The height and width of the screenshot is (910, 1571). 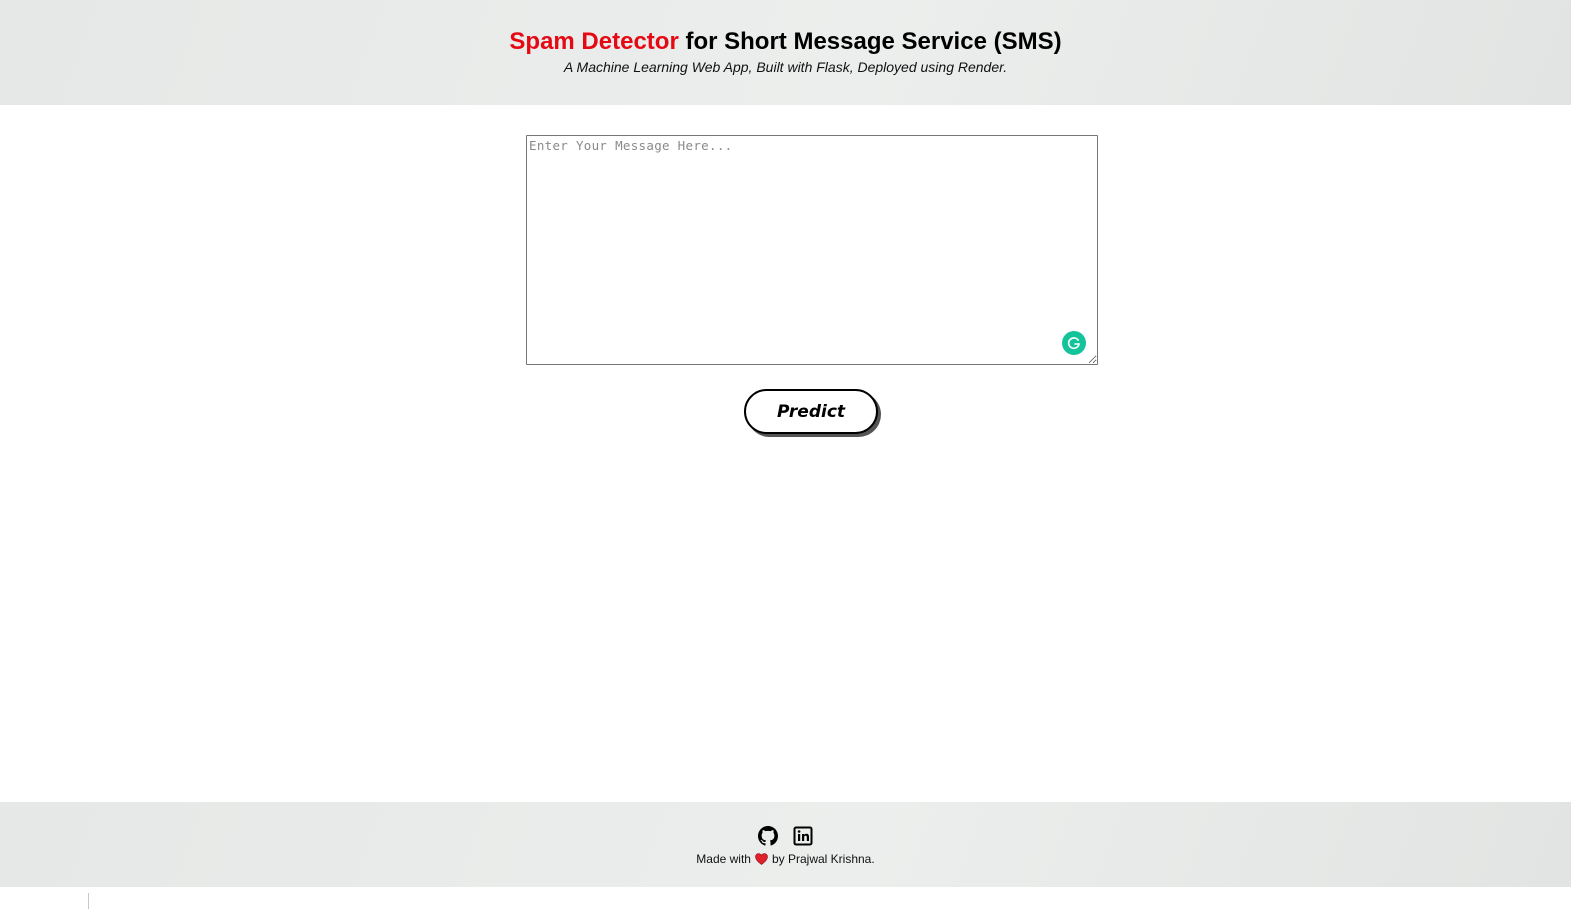 I want to click on message-input, so click(x=812, y=250).